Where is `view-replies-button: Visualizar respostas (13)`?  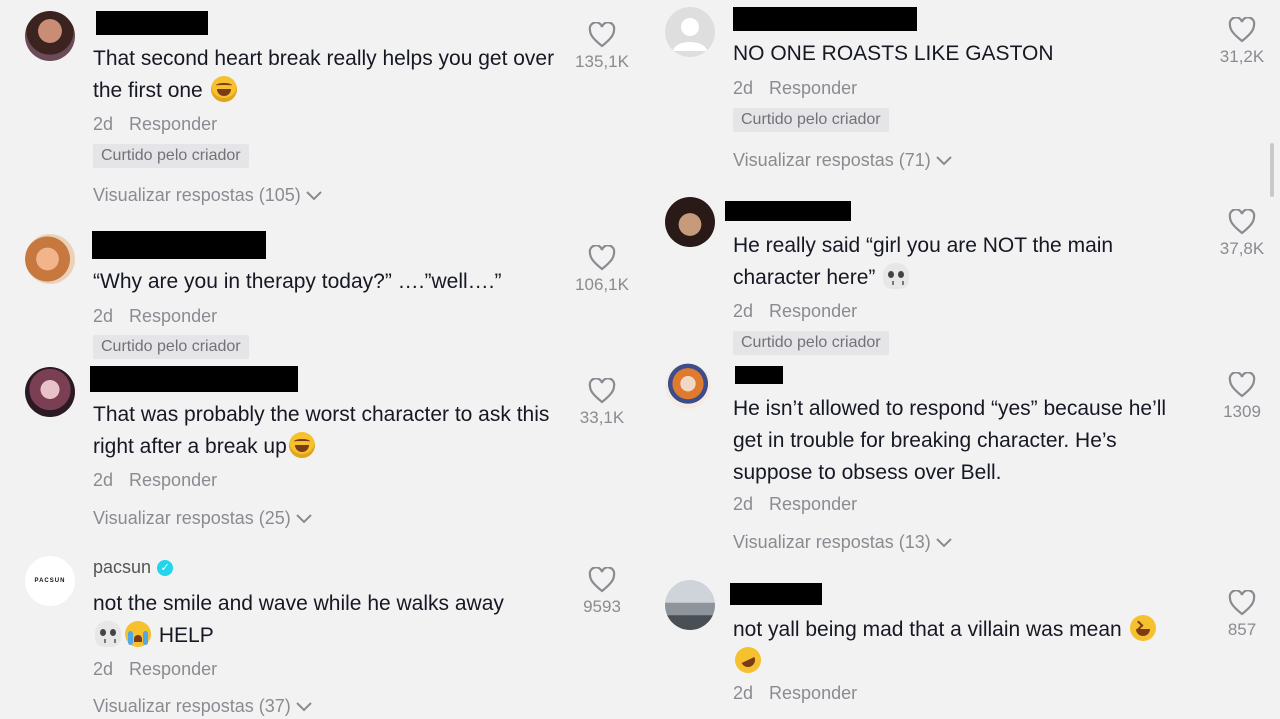
view-replies-button: Visualizar respostas (13) is located at coordinates (843, 542).